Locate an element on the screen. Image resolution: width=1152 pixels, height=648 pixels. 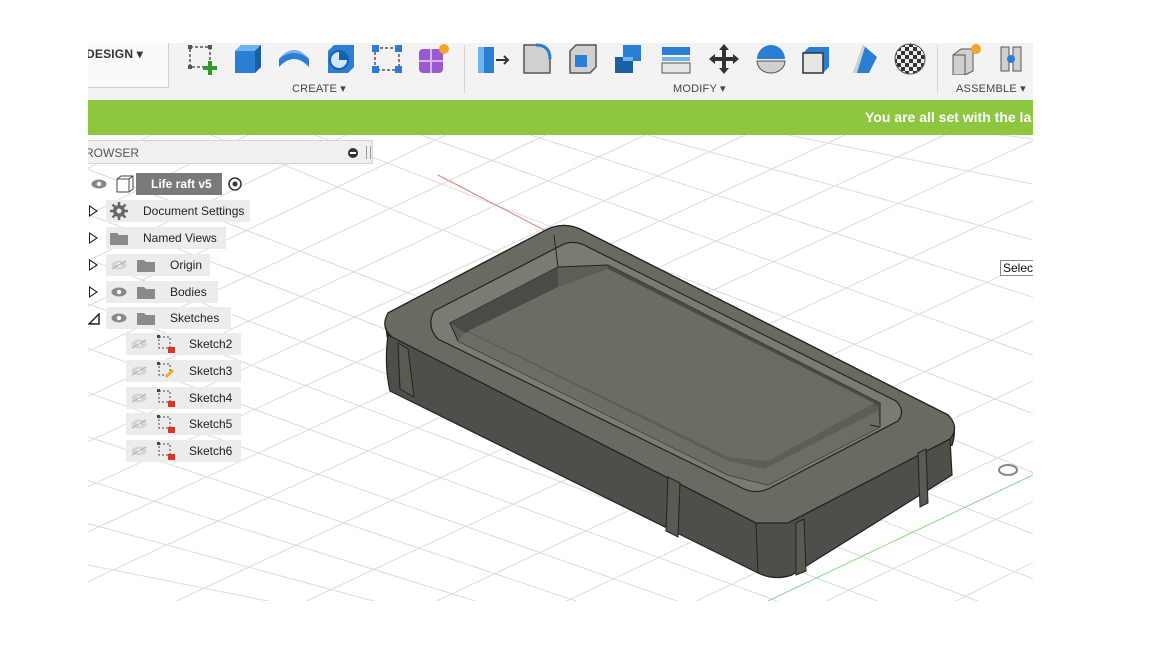
draft-icon is located at coordinates (864, 59).